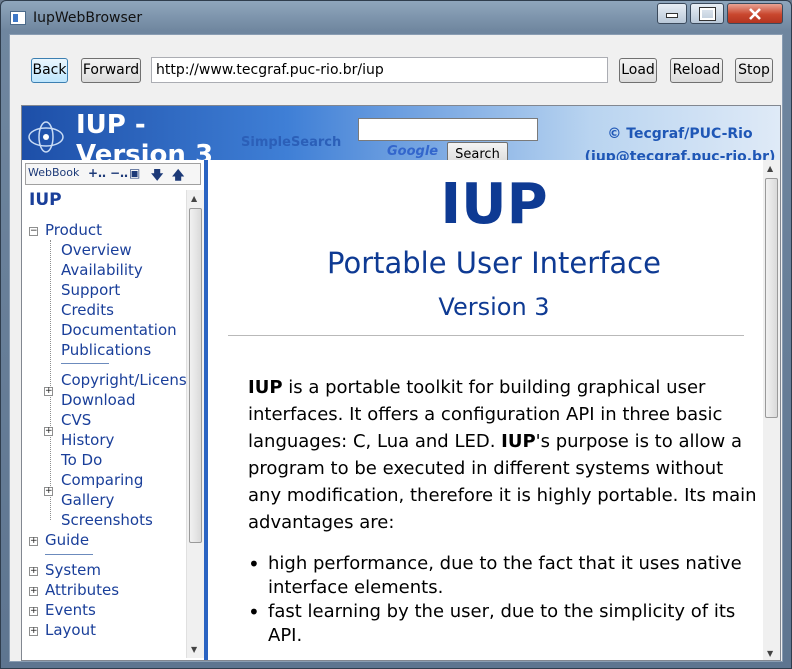 This screenshot has height=669, width=792. I want to click on next-icon: 🡇, so click(157, 176).